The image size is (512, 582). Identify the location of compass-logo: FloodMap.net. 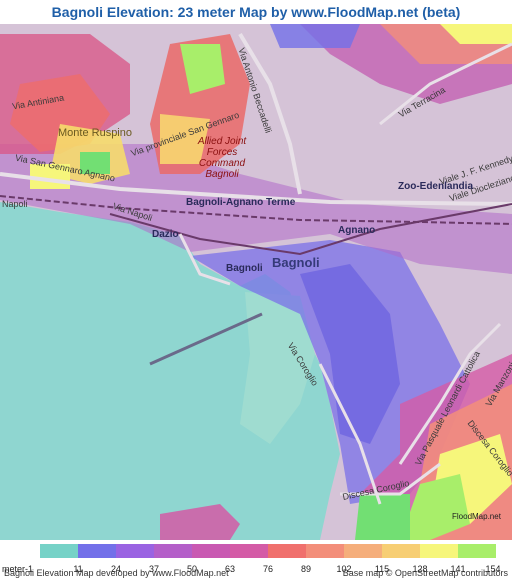
(476, 516).